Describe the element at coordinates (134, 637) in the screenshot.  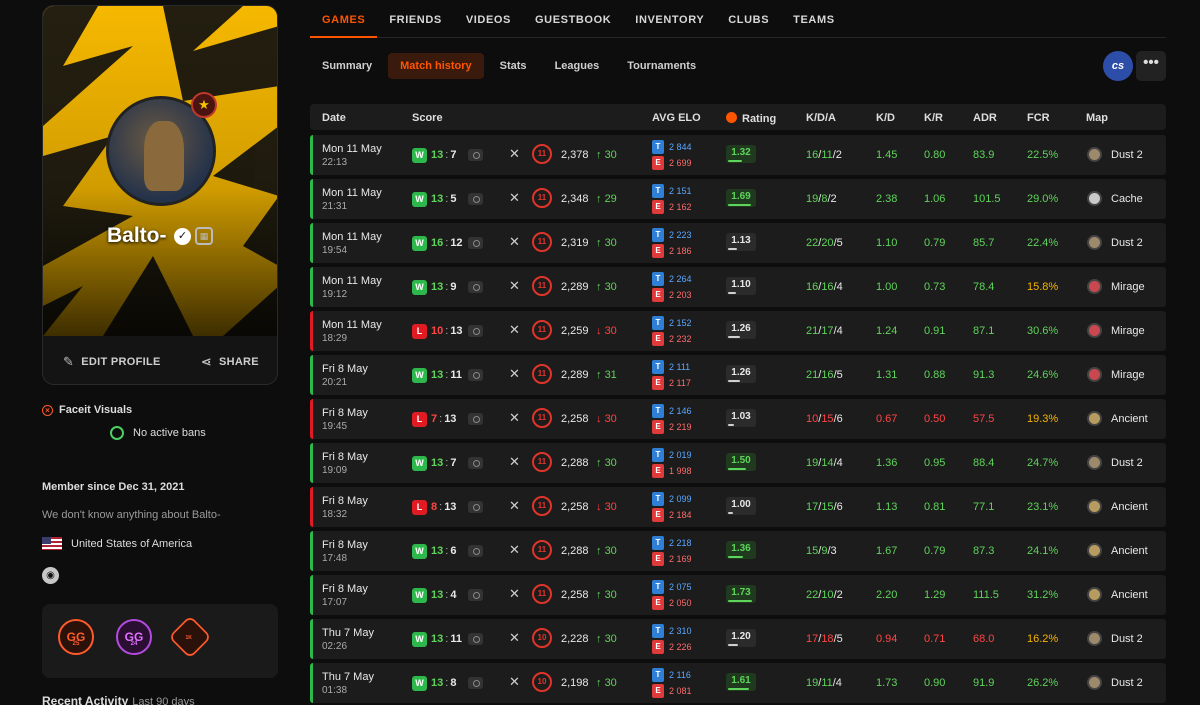
I see `gg24-badge-icon: GG 24` at that location.